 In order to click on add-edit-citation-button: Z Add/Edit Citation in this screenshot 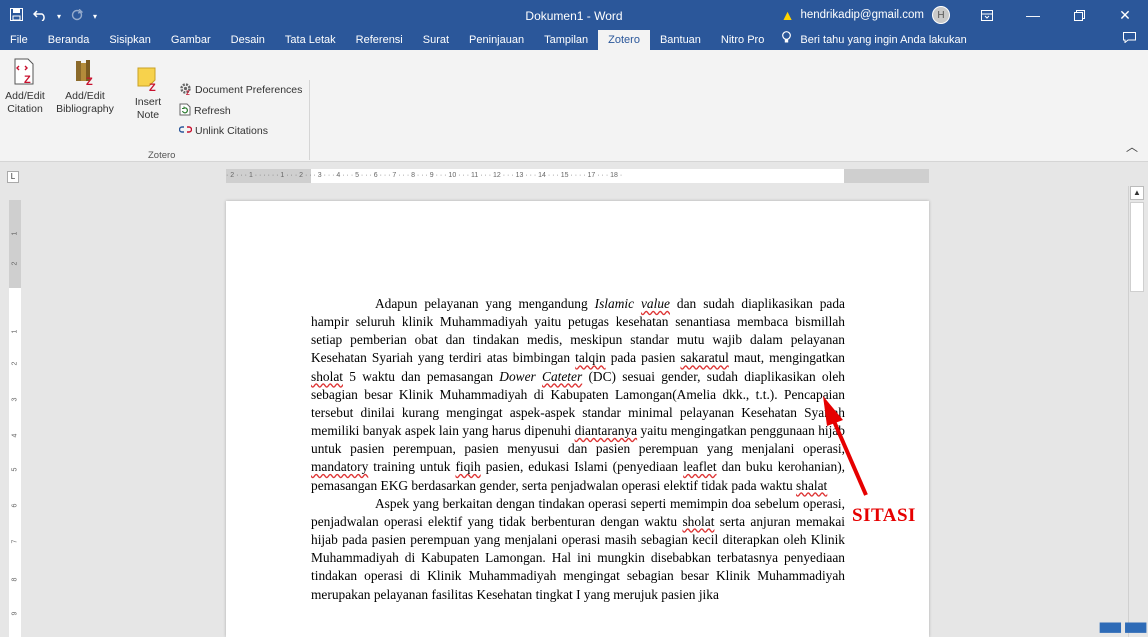, I will do `click(25, 83)`.